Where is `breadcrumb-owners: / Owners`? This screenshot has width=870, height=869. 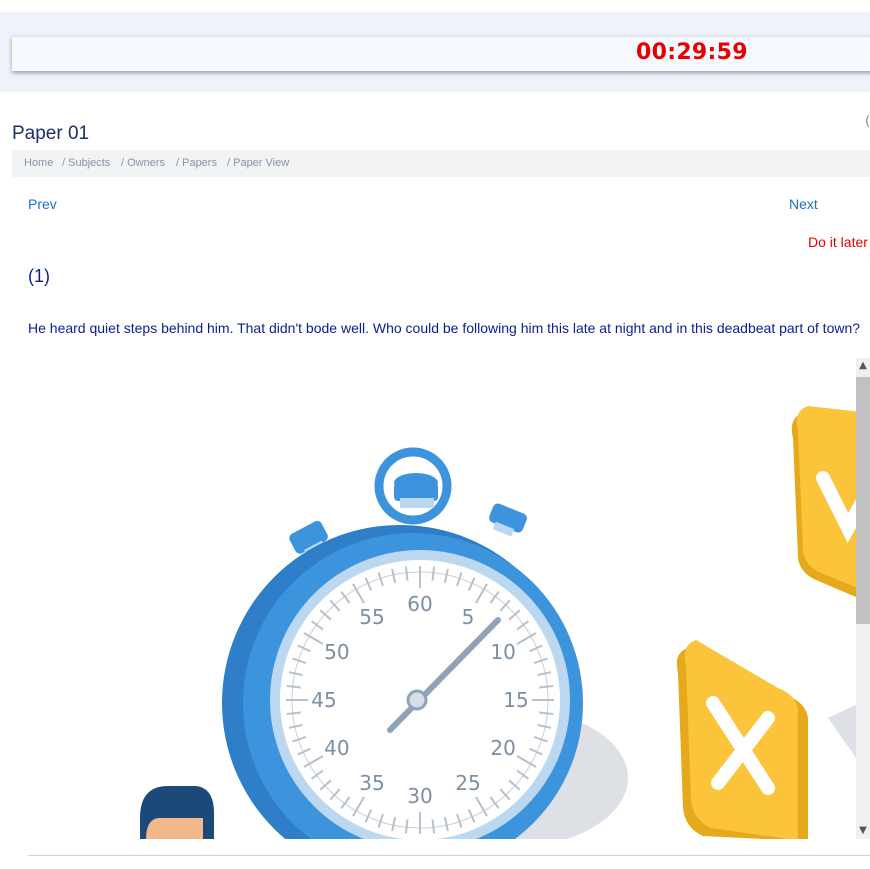 breadcrumb-owners: / Owners is located at coordinates (143, 163).